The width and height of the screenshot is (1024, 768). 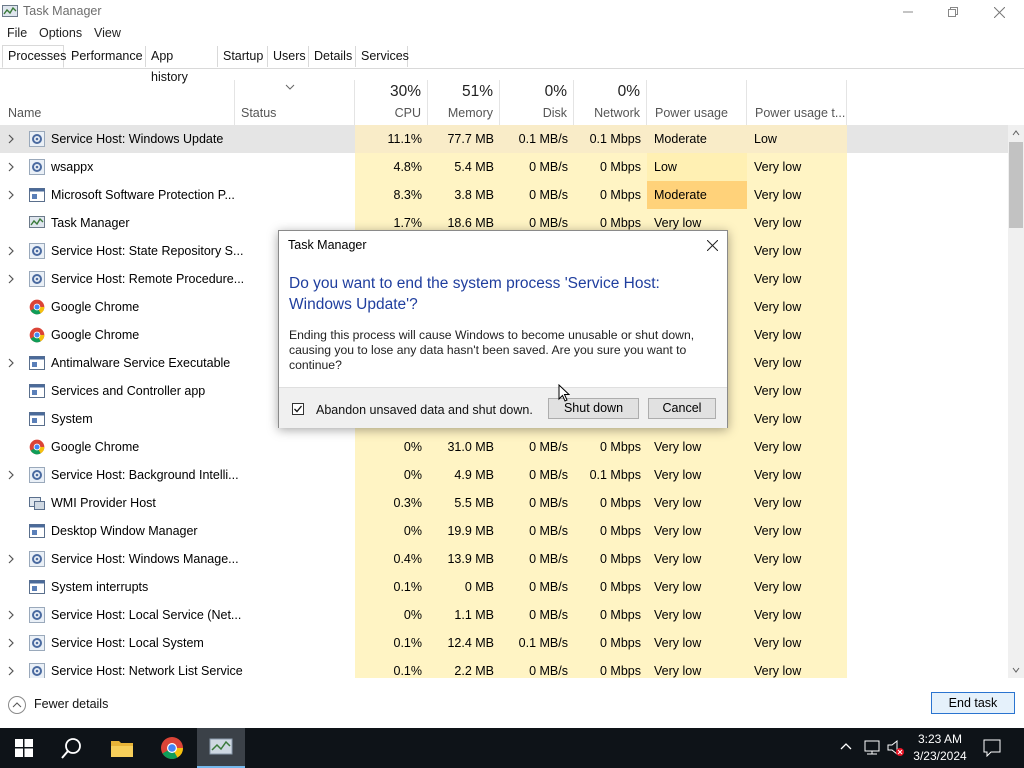 I want to click on collapse-up-icon, so click(x=17, y=705).